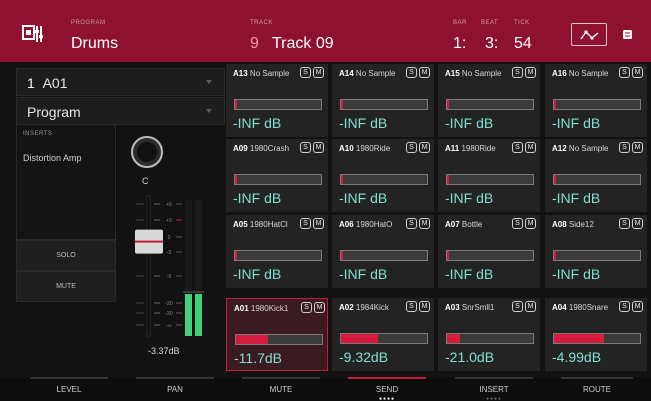 The width and height of the screenshot is (651, 401). What do you see at coordinates (371, 224) in the screenshot?
I see `pad-label: A06 1980HatO` at bounding box center [371, 224].